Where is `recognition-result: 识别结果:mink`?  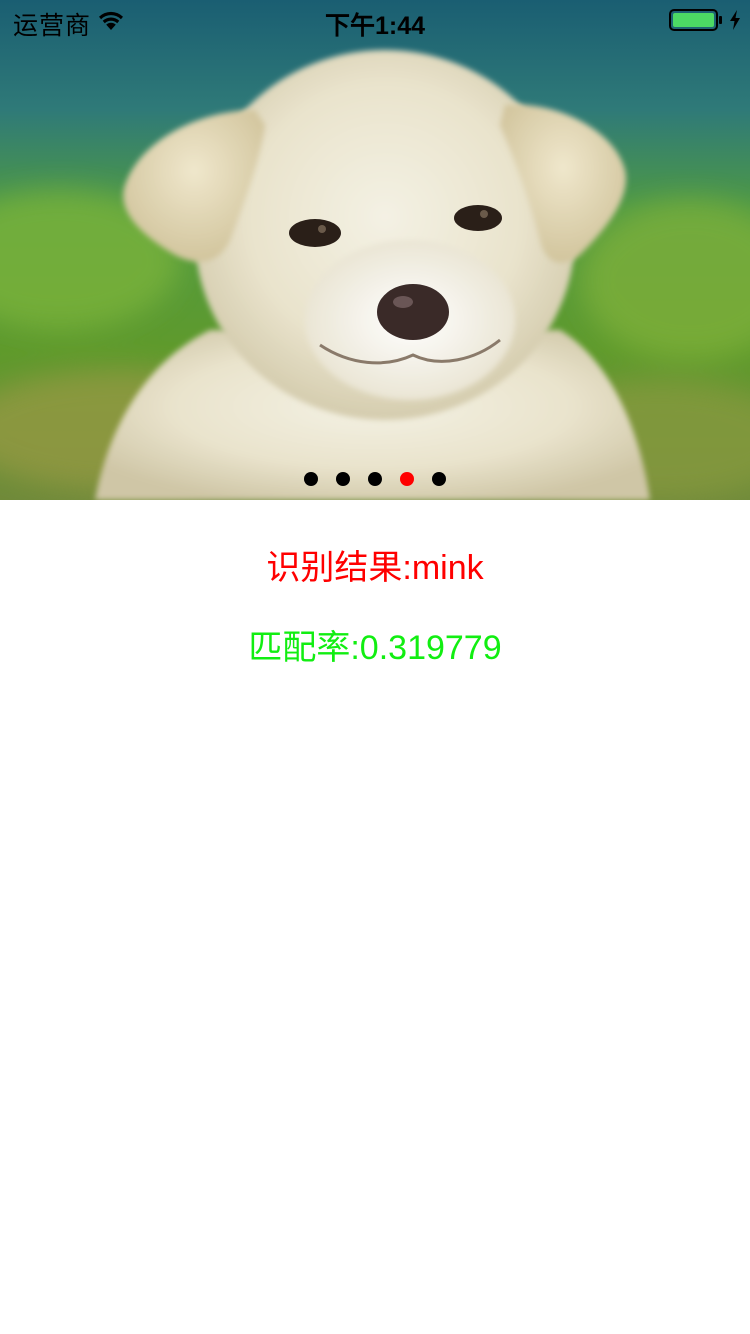 recognition-result: 识别结果:mink is located at coordinates (375, 568).